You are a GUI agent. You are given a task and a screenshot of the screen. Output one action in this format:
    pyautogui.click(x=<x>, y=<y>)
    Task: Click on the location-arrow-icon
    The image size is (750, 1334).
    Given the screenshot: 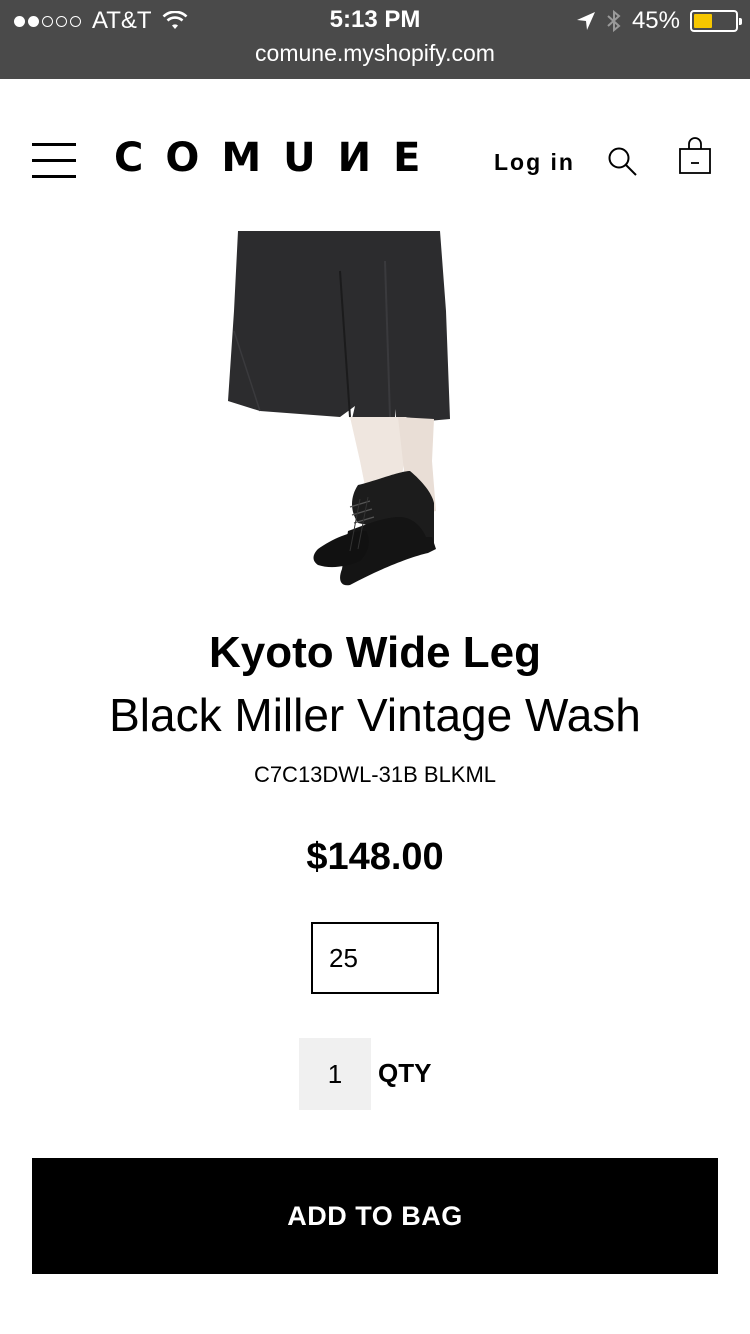 What is the action you would take?
    pyautogui.click(x=585, y=21)
    